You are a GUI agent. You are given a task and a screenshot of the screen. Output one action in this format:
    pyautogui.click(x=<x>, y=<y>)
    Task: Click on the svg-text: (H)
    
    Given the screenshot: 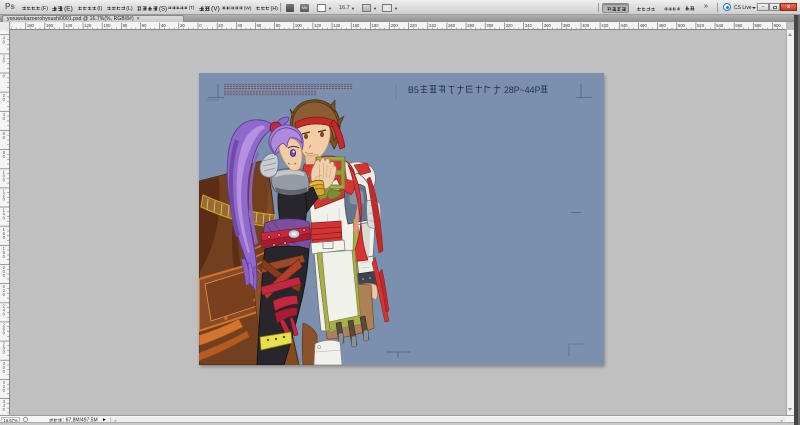 What is the action you would take?
    pyautogui.click(x=274, y=8)
    